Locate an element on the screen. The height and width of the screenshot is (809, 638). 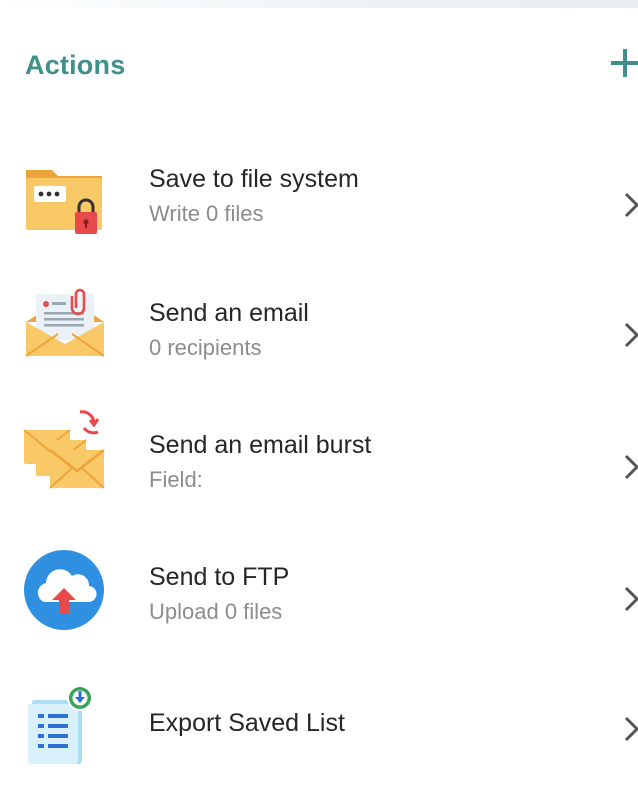
action-subtitle: 0 recipients is located at coordinates (205, 347).